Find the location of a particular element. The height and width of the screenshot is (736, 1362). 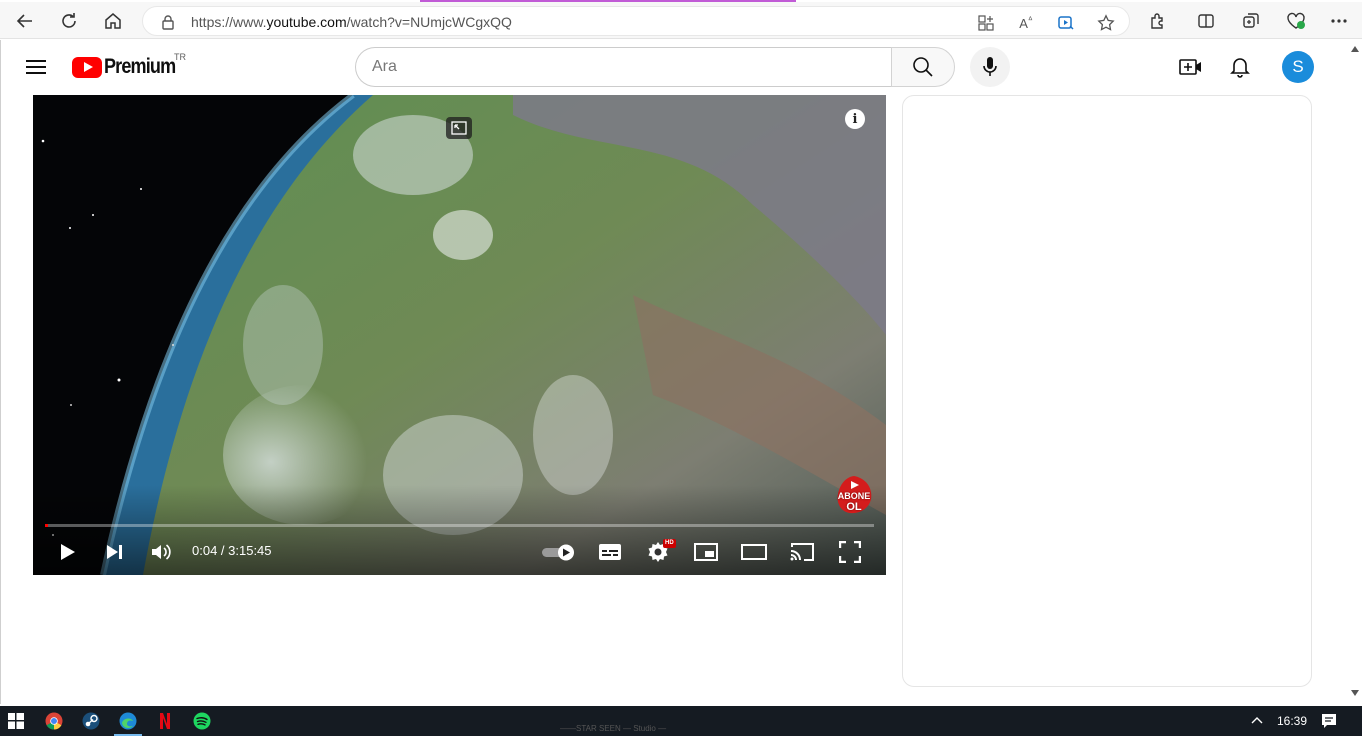

start-button is located at coordinates (16, 721).